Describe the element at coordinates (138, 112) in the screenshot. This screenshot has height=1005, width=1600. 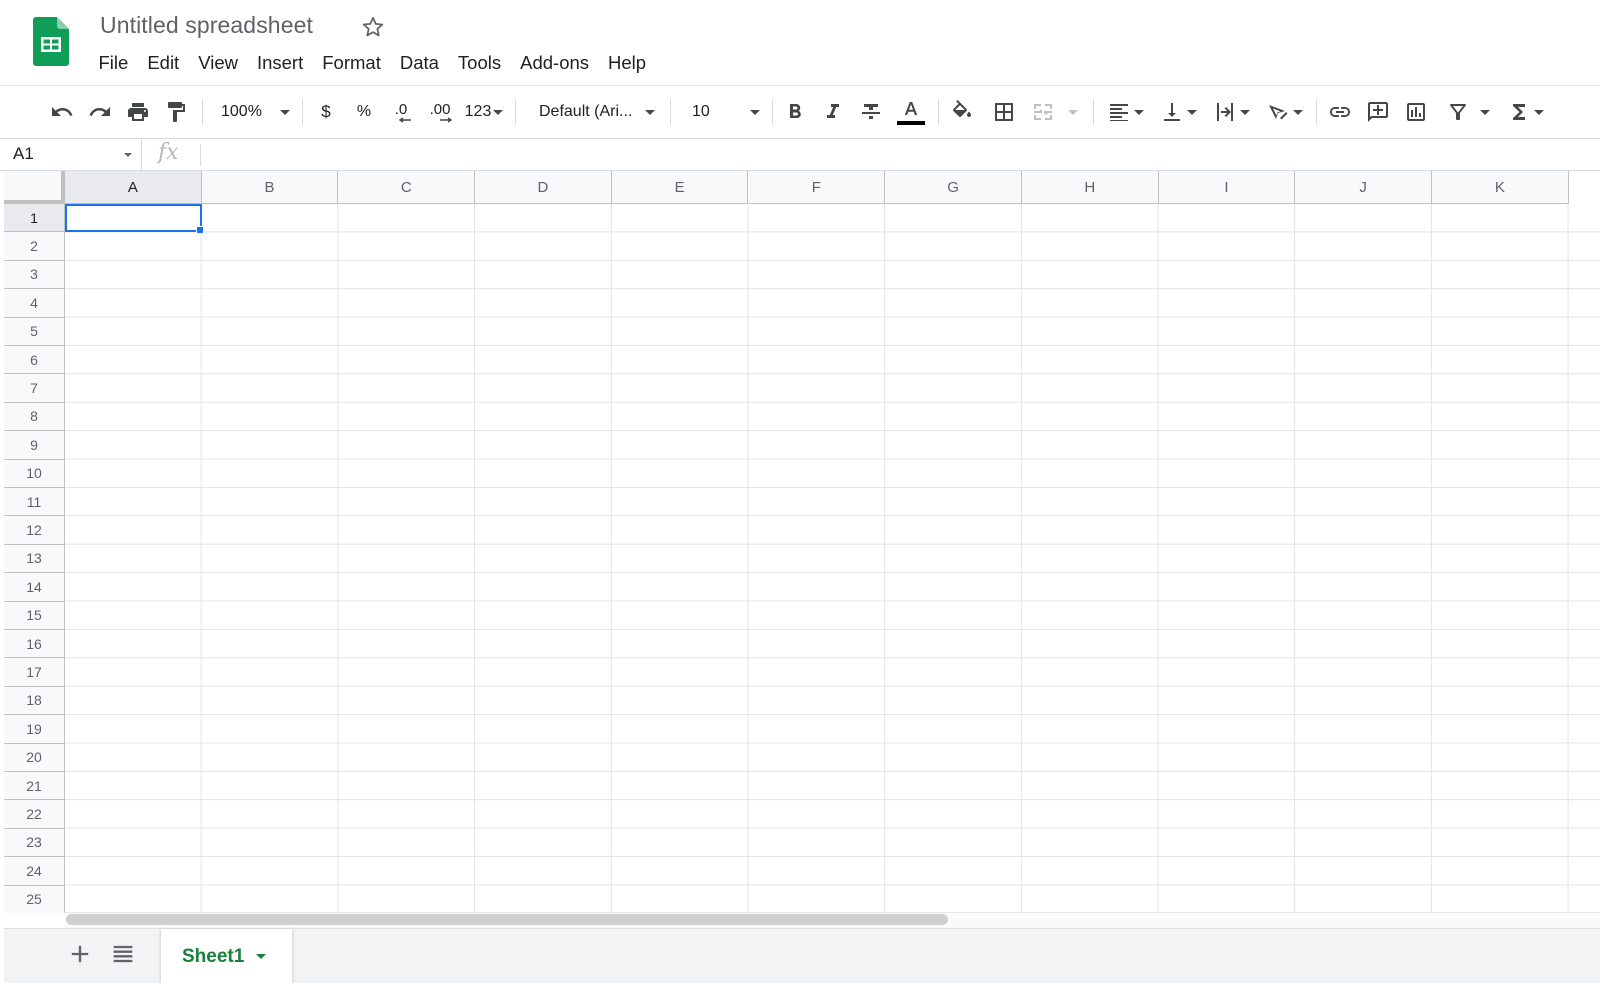
I see `print-icon` at that location.